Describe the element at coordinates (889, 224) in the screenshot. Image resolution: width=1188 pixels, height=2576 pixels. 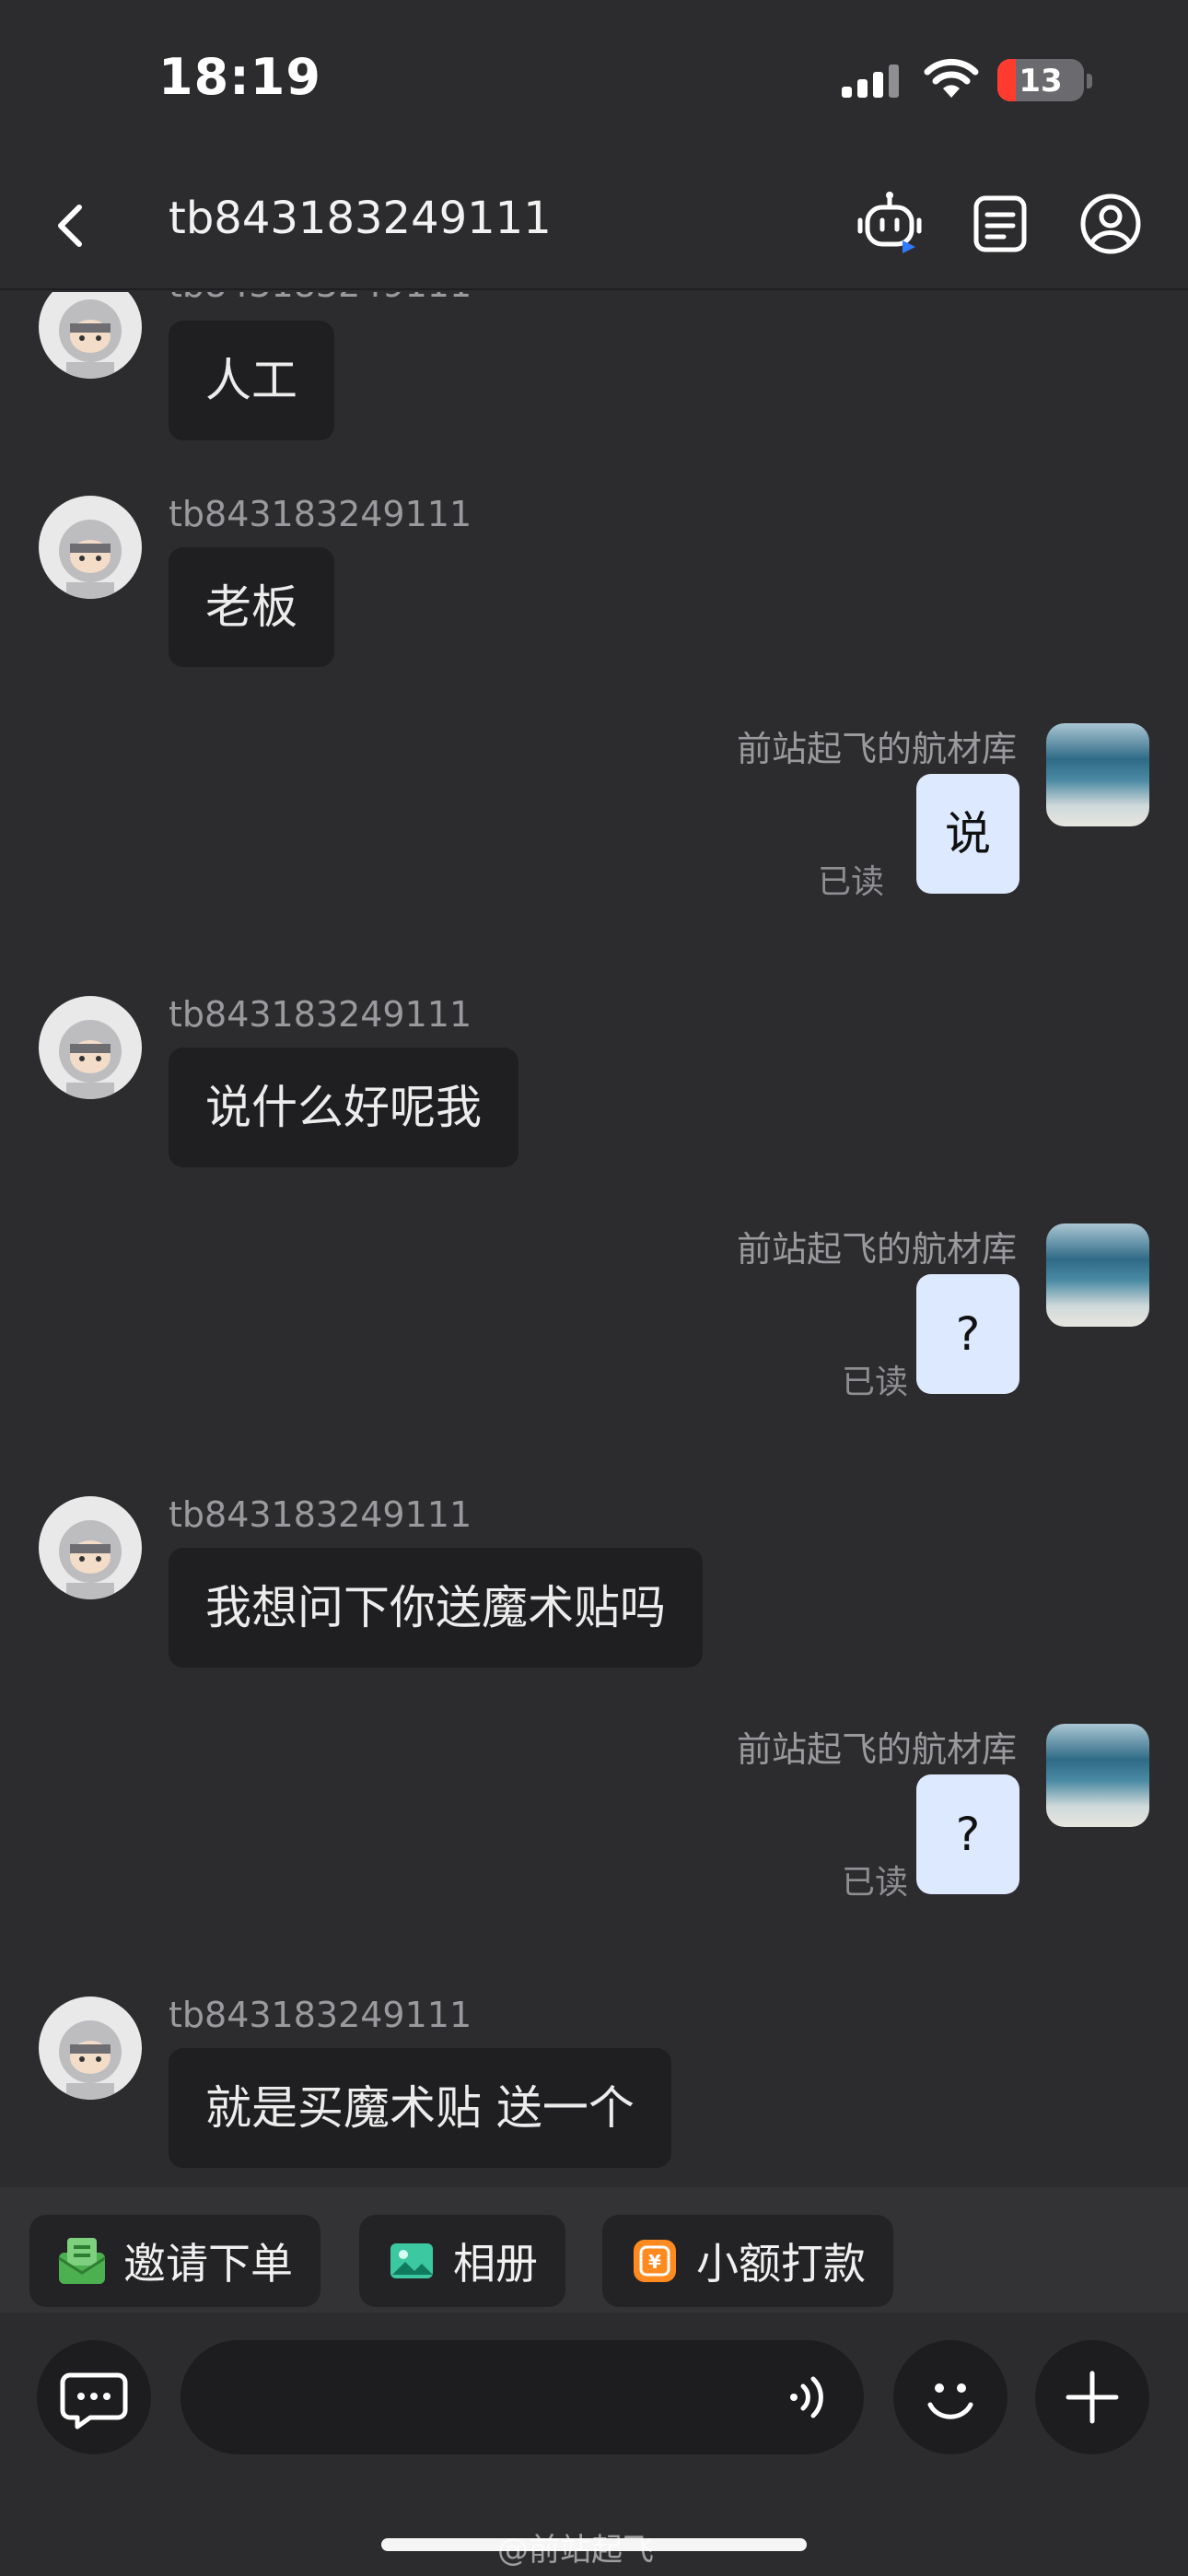
I see `robot-assistant-icon` at that location.